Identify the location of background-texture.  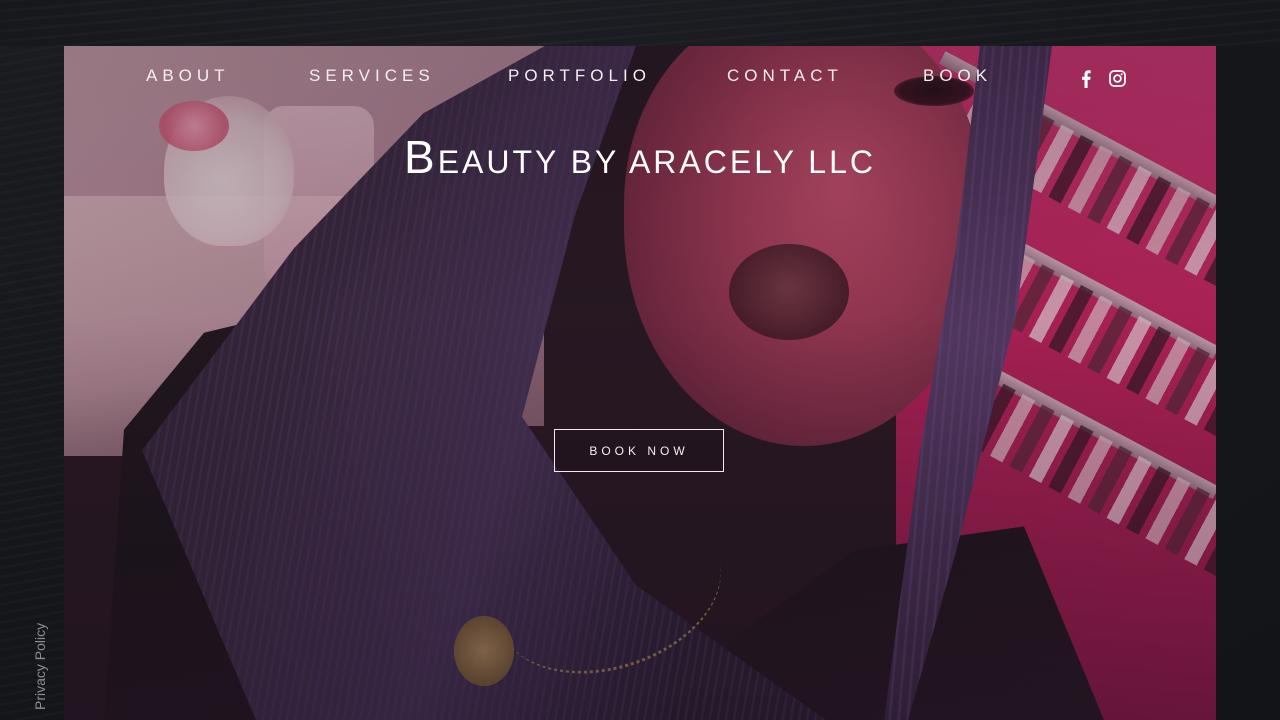
(32, 360).